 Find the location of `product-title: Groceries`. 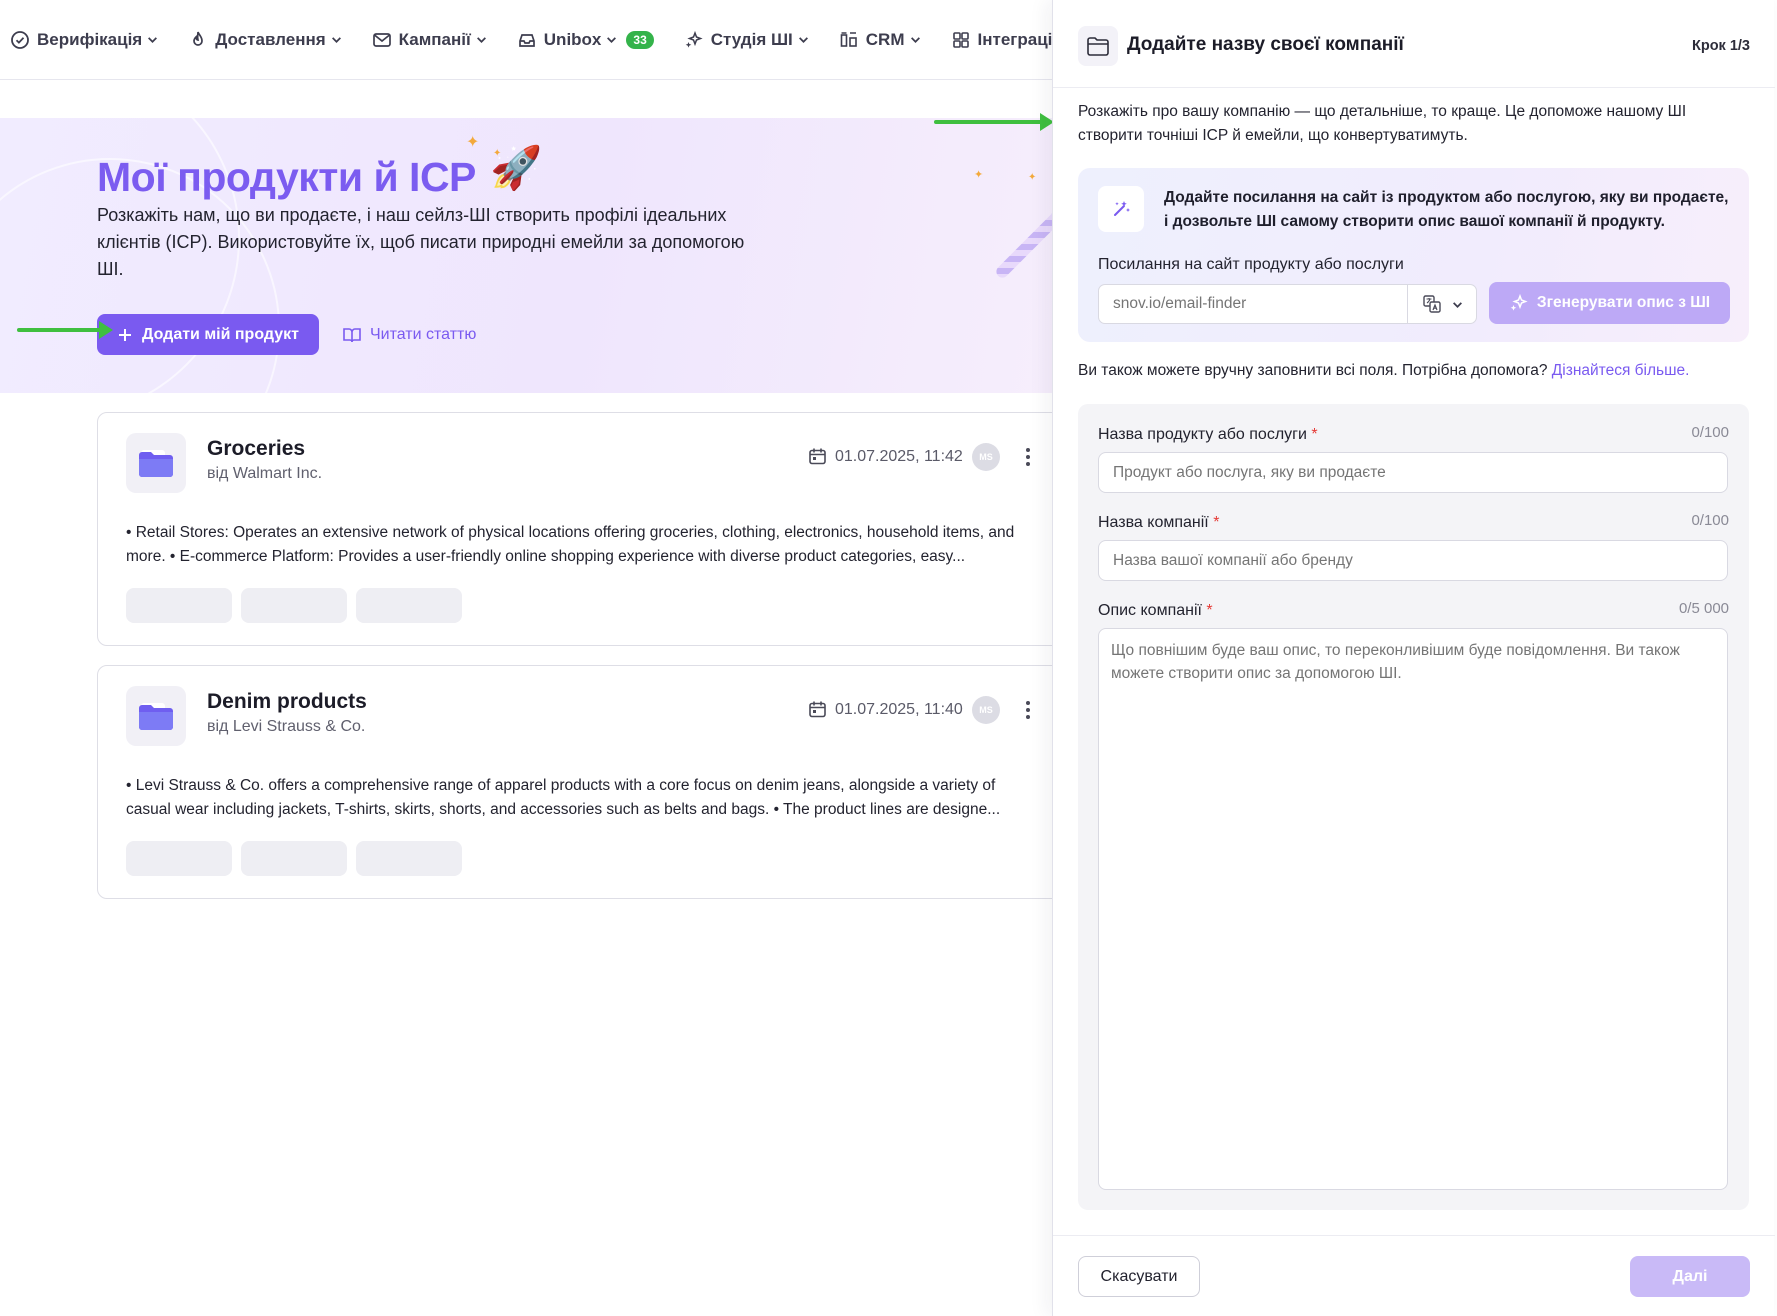

product-title: Groceries is located at coordinates (256, 448).